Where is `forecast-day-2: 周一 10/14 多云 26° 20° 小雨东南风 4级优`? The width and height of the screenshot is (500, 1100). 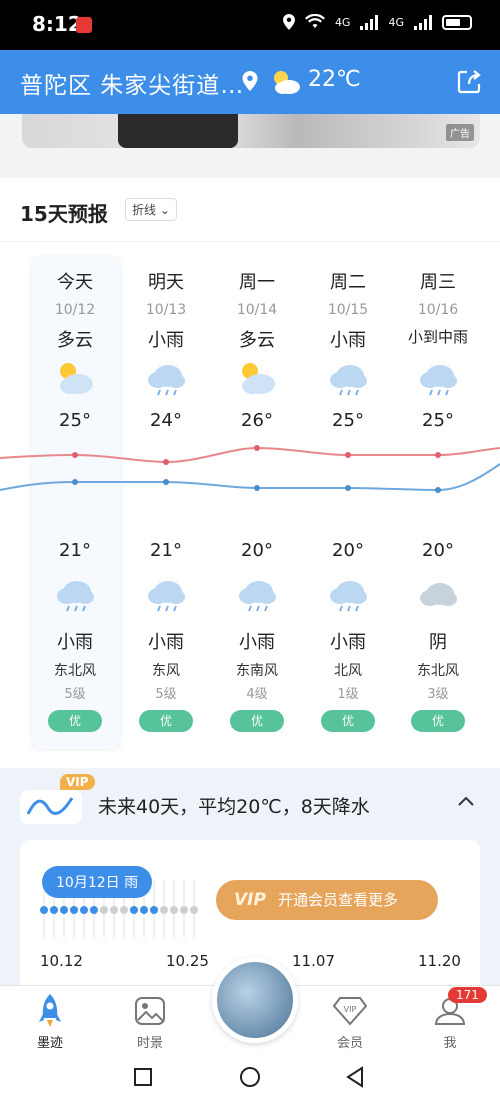 forecast-day-2: 周一 10/14 多云 26° 20° 小雨东南风 4级优 is located at coordinates (257, 494).